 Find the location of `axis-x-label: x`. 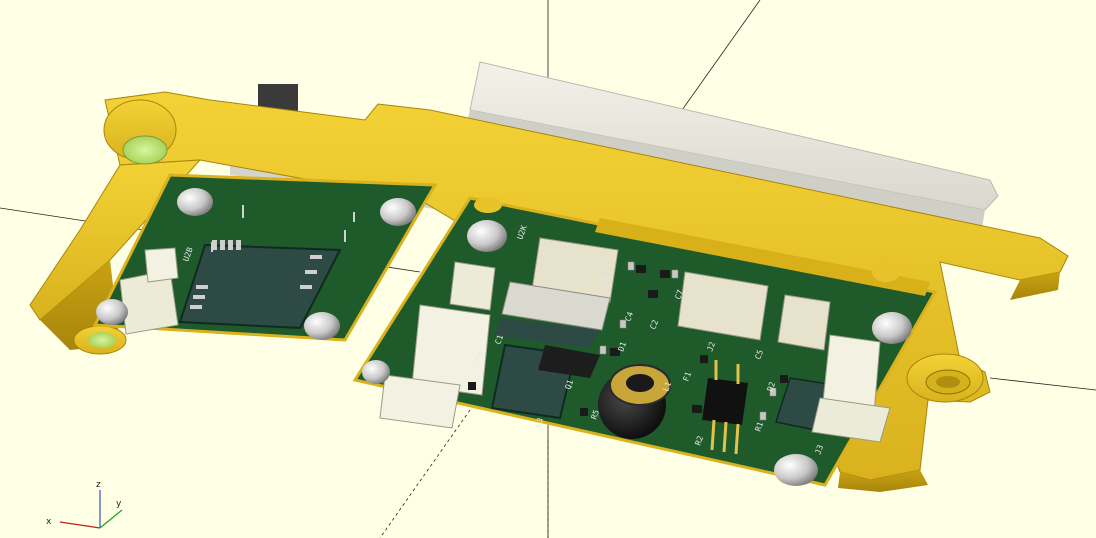

axis-x-label: x is located at coordinates (49, 522).